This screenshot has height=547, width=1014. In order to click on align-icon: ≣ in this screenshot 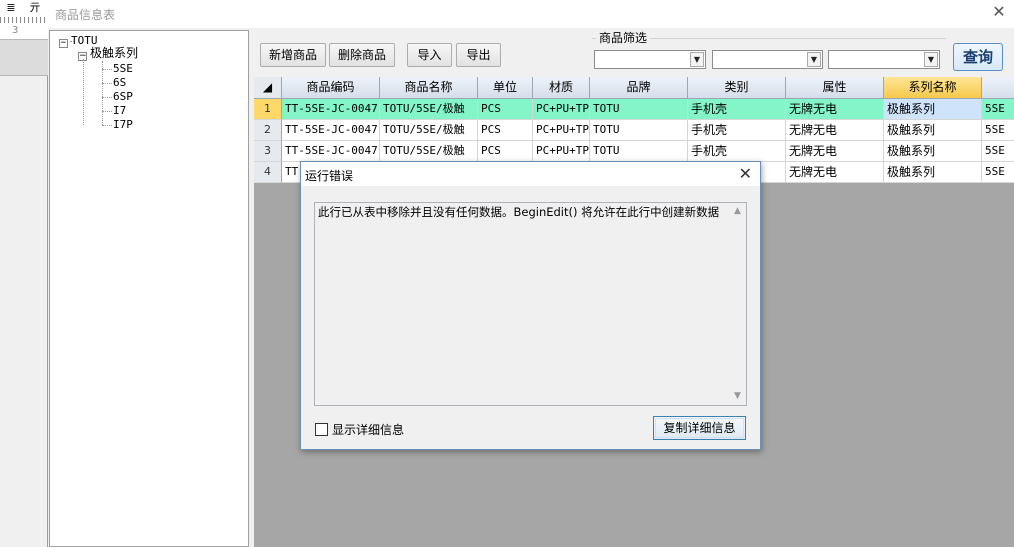, I will do `click(11, 8)`.